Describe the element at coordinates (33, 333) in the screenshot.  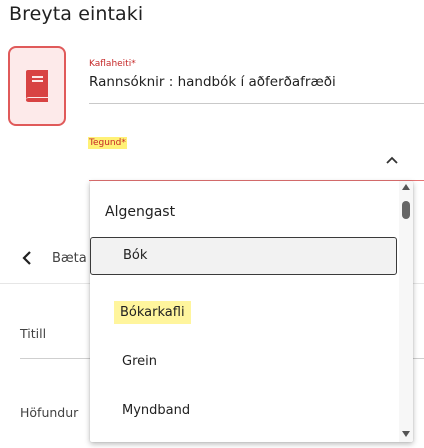
I see `field-label-titill: Titill` at that location.